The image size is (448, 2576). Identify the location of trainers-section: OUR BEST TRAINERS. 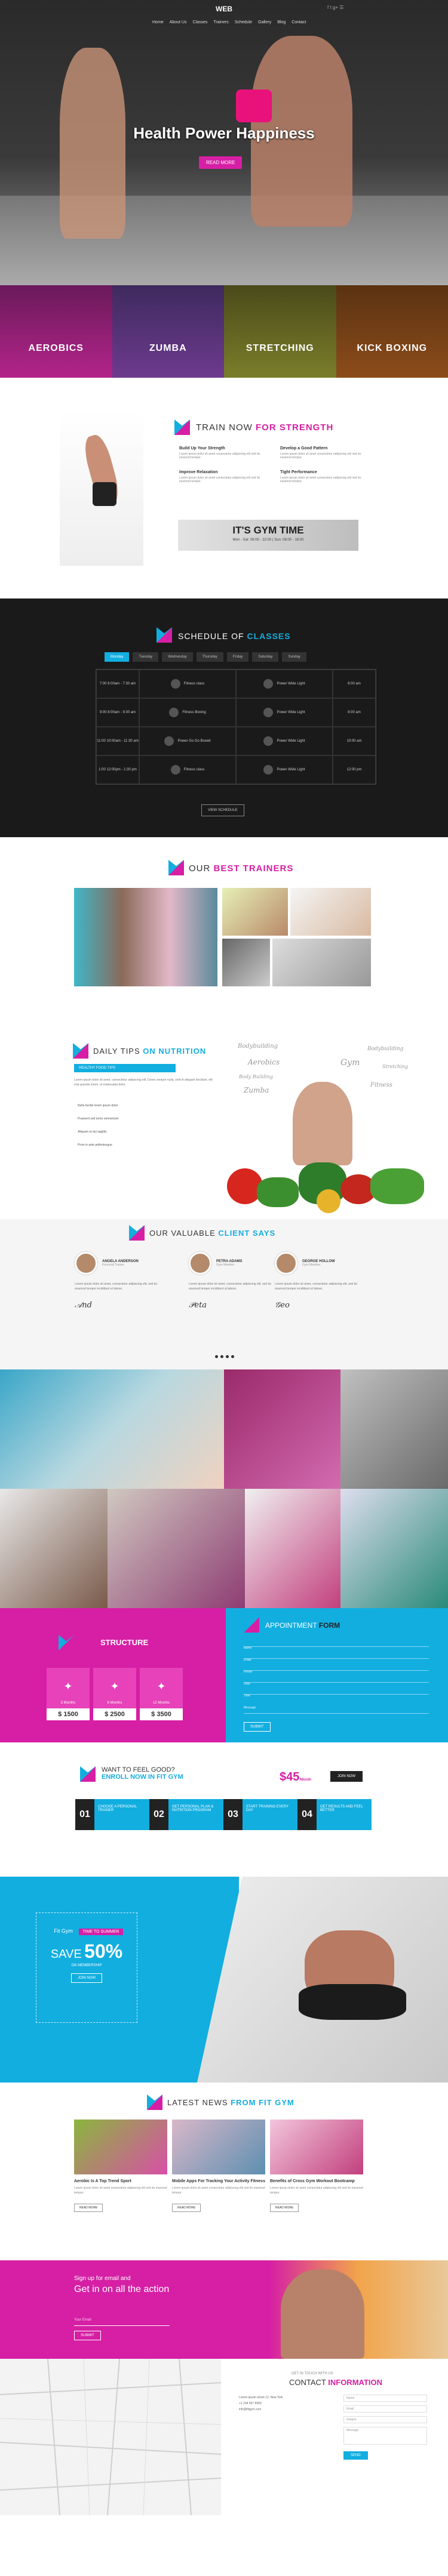
(224, 937).